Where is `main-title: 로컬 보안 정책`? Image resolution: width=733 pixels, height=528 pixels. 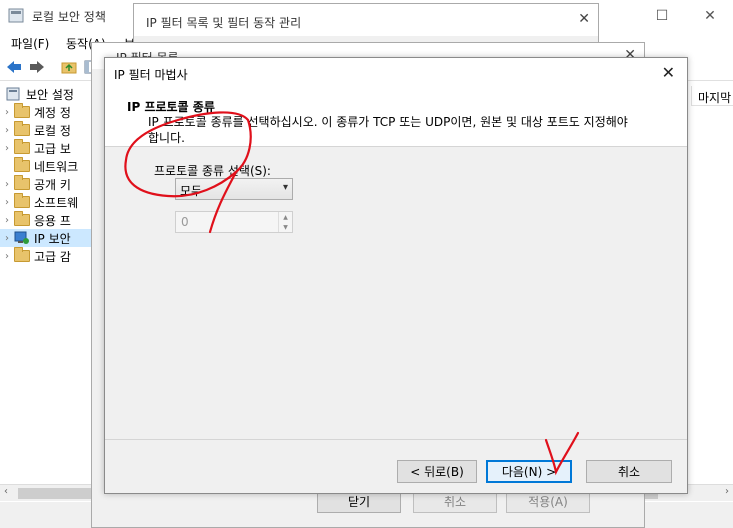
main-title: 로컬 보안 정책 is located at coordinates (69, 17).